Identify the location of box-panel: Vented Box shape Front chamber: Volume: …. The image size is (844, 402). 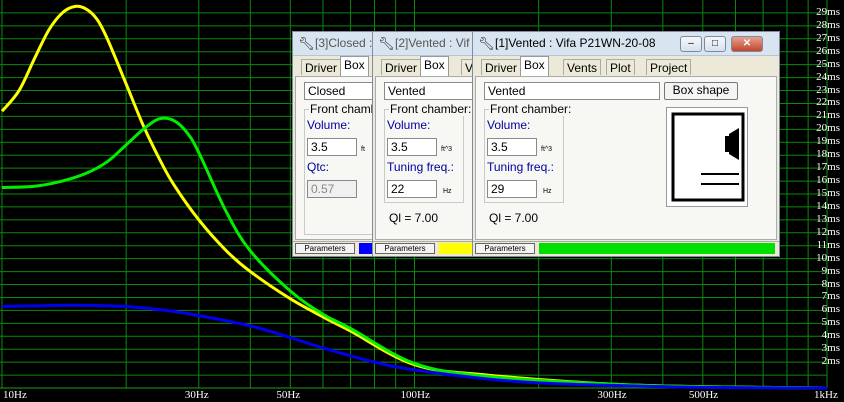
(626, 158).